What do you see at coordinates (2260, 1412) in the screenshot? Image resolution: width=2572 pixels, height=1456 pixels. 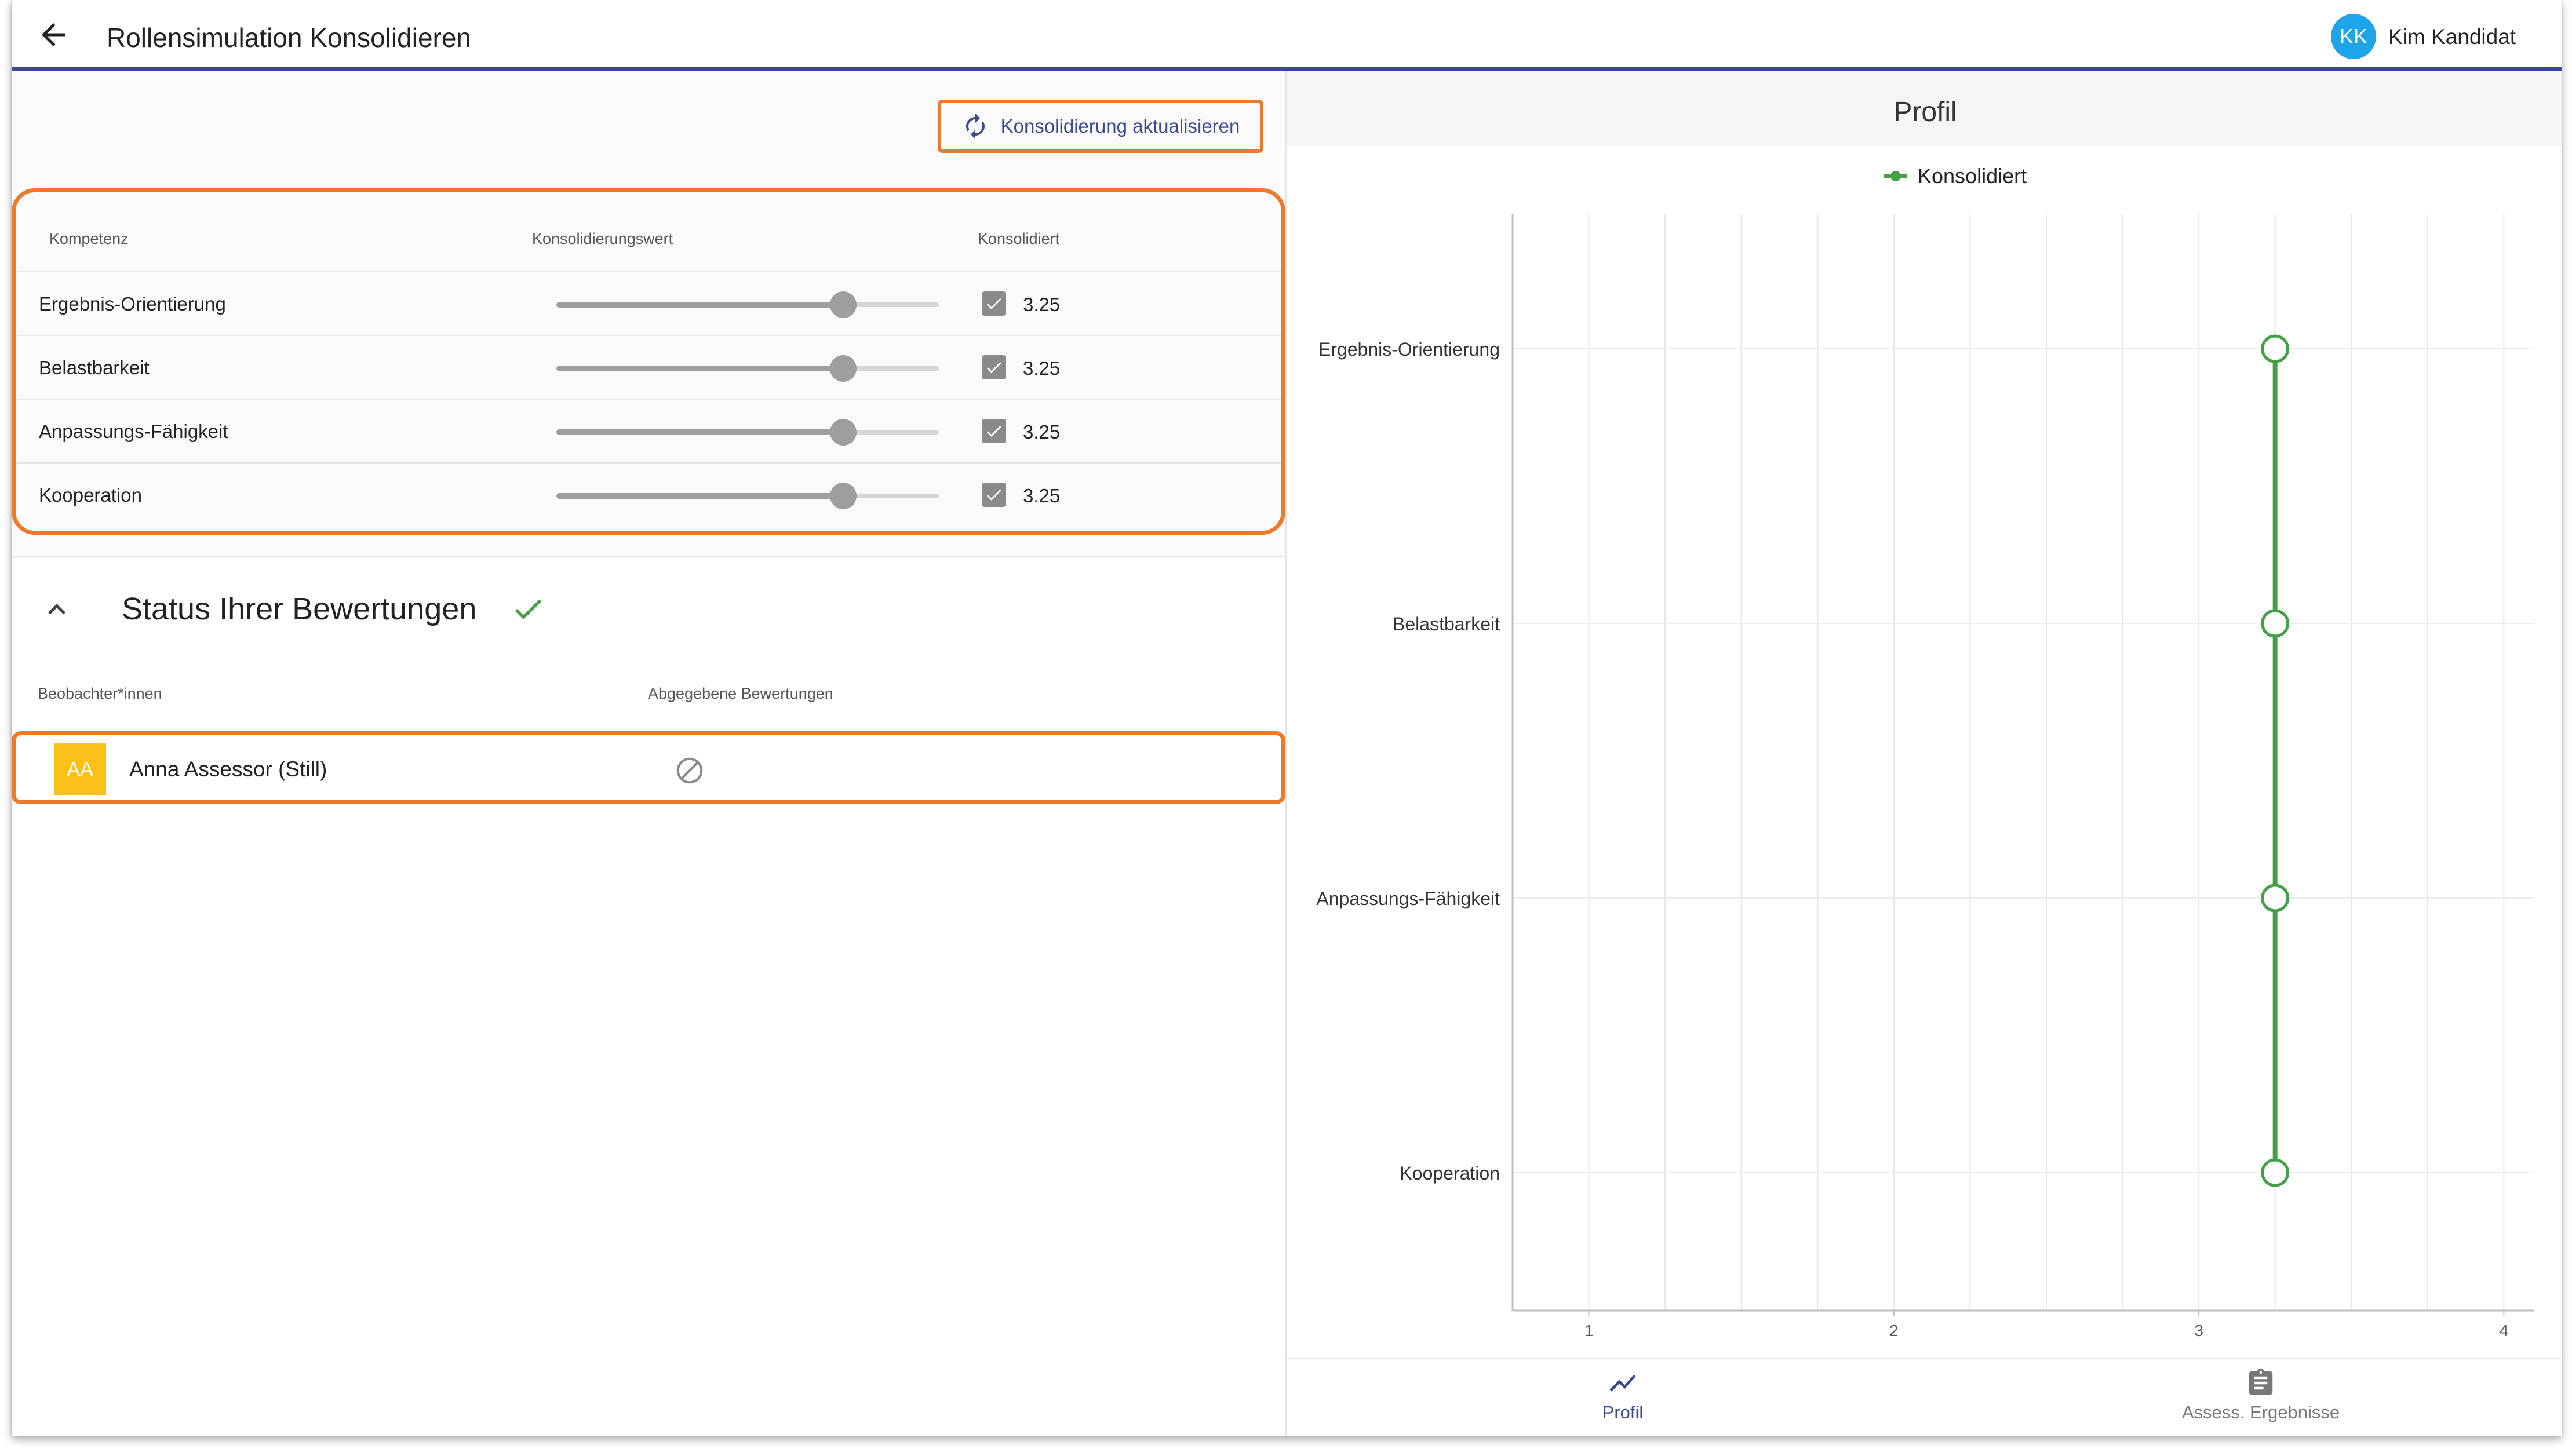 I see `nav-label-assess-results: Assess. Ergebnisse` at bounding box center [2260, 1412].